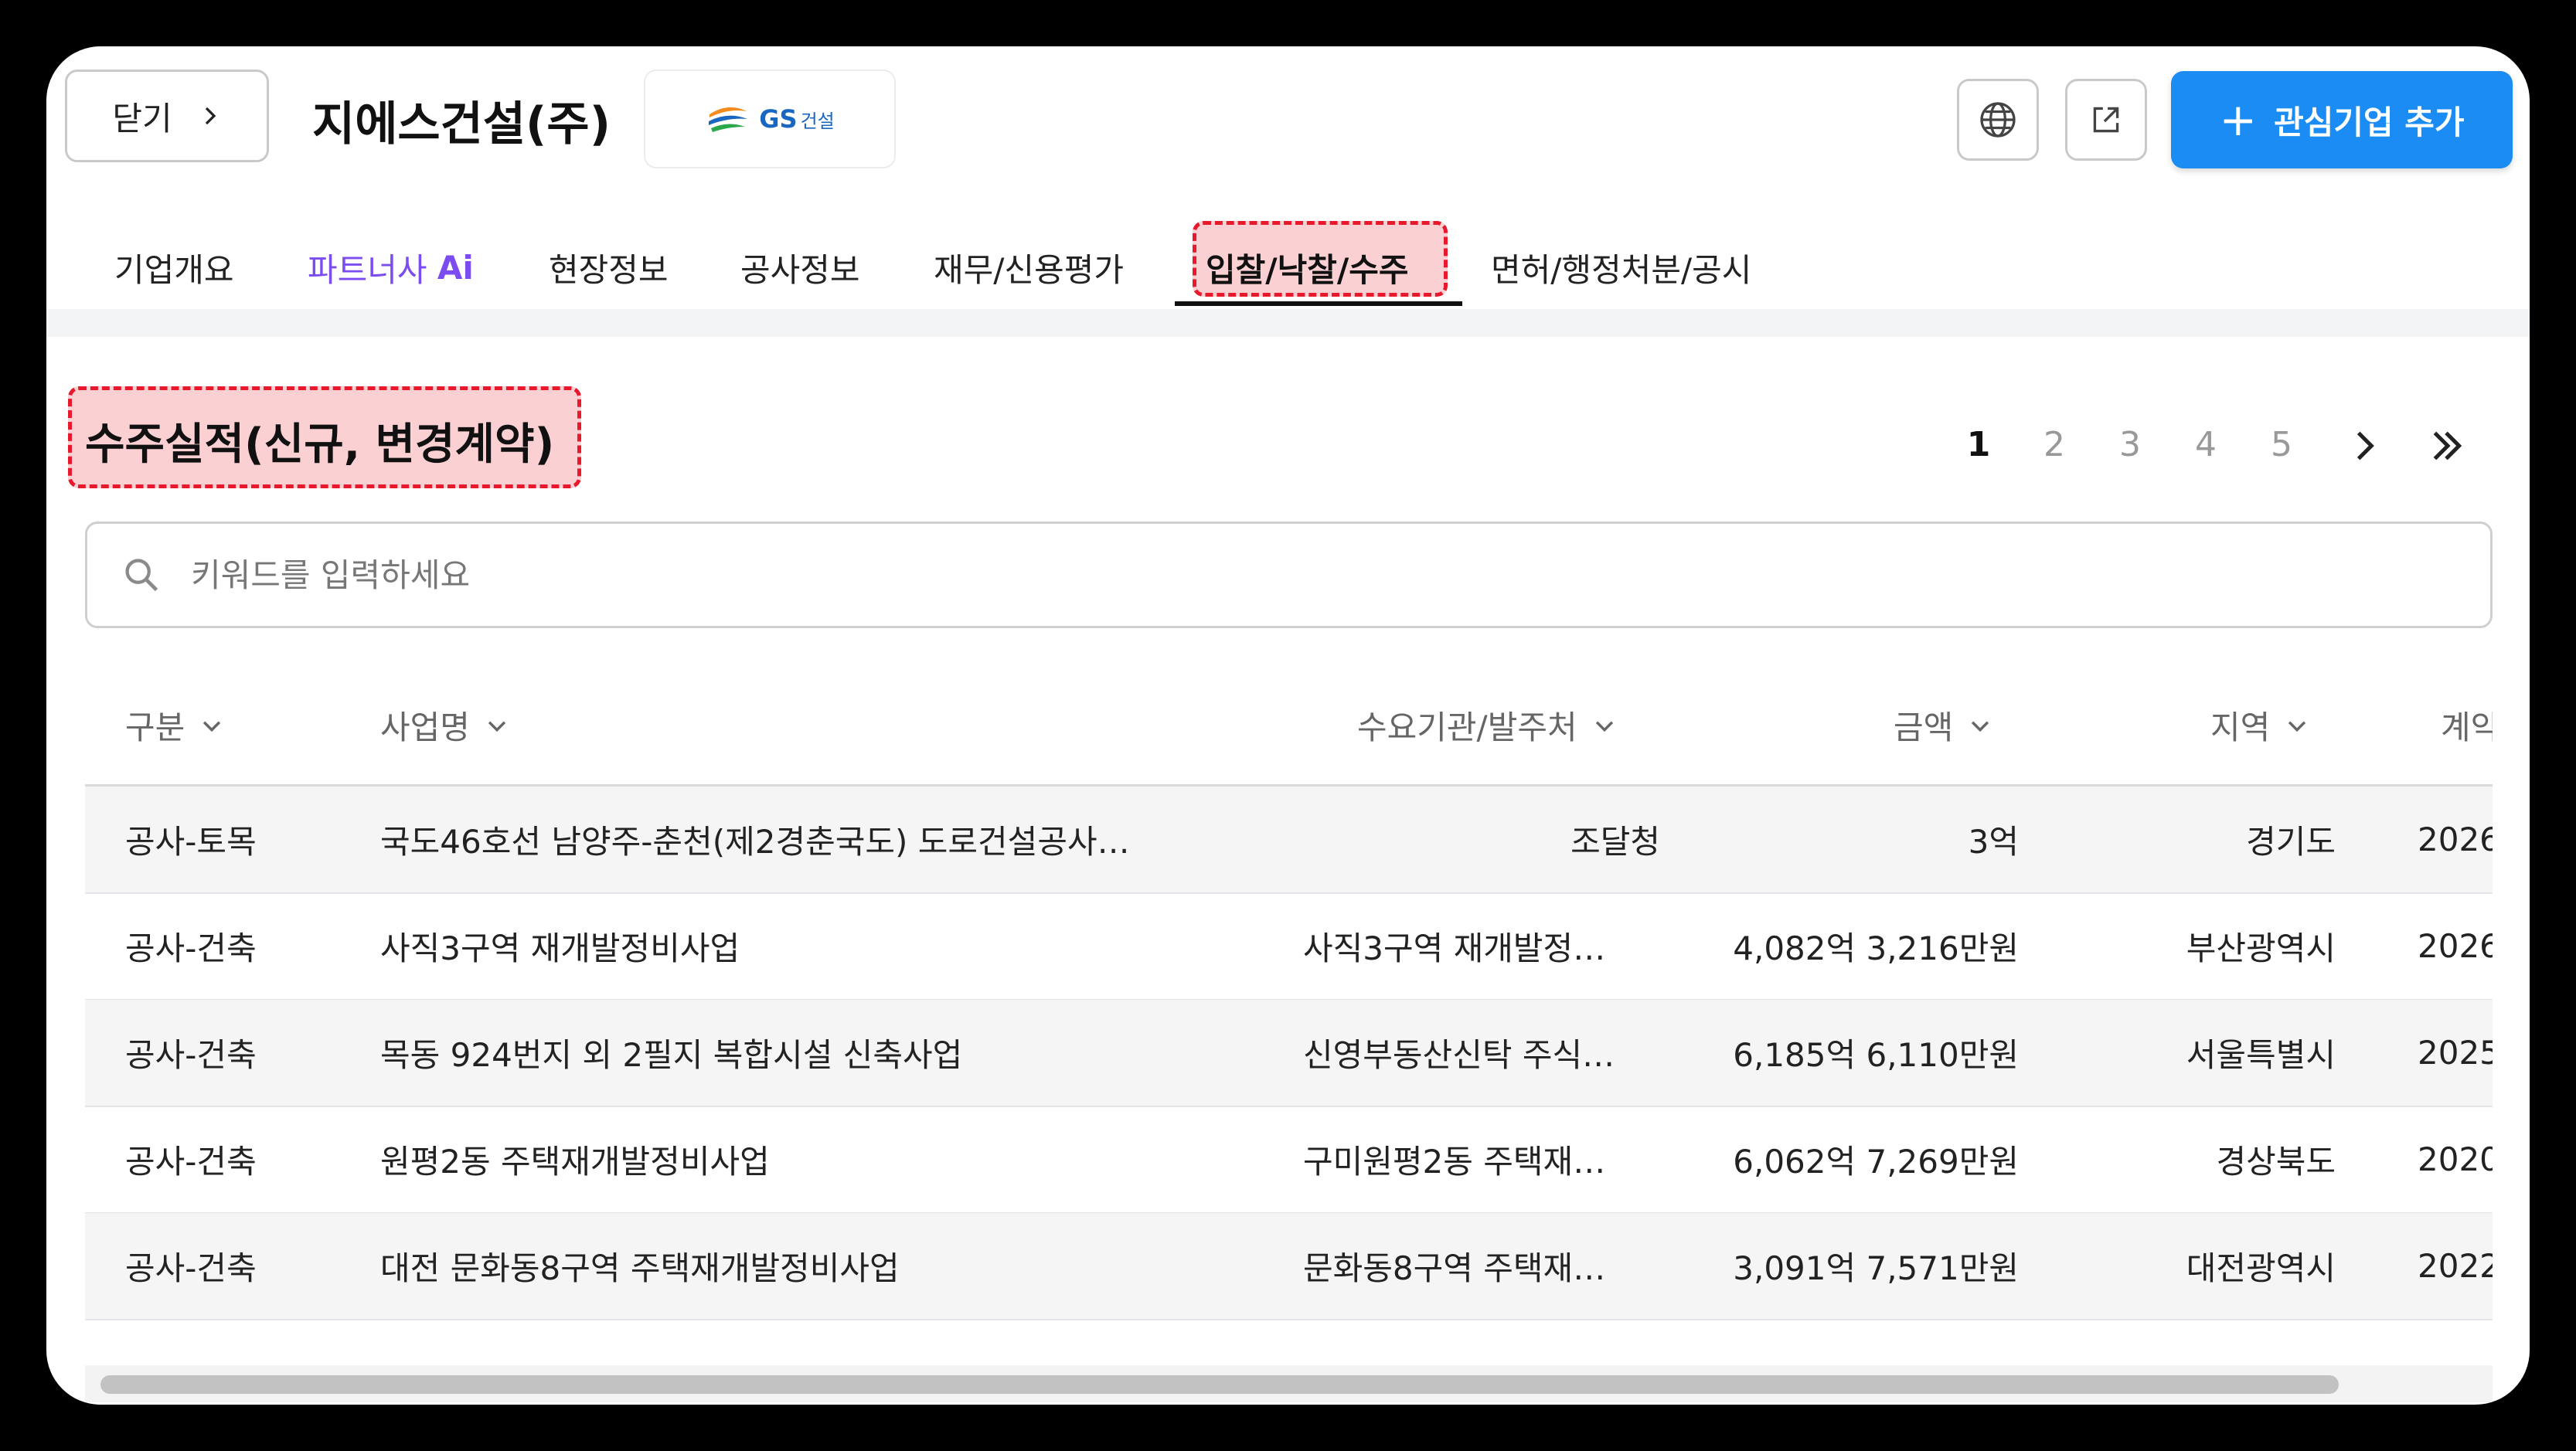 This screenshot has width=2576, height=1451. I want to click on cell-region: 대전광역시, so click(2261, 1268).